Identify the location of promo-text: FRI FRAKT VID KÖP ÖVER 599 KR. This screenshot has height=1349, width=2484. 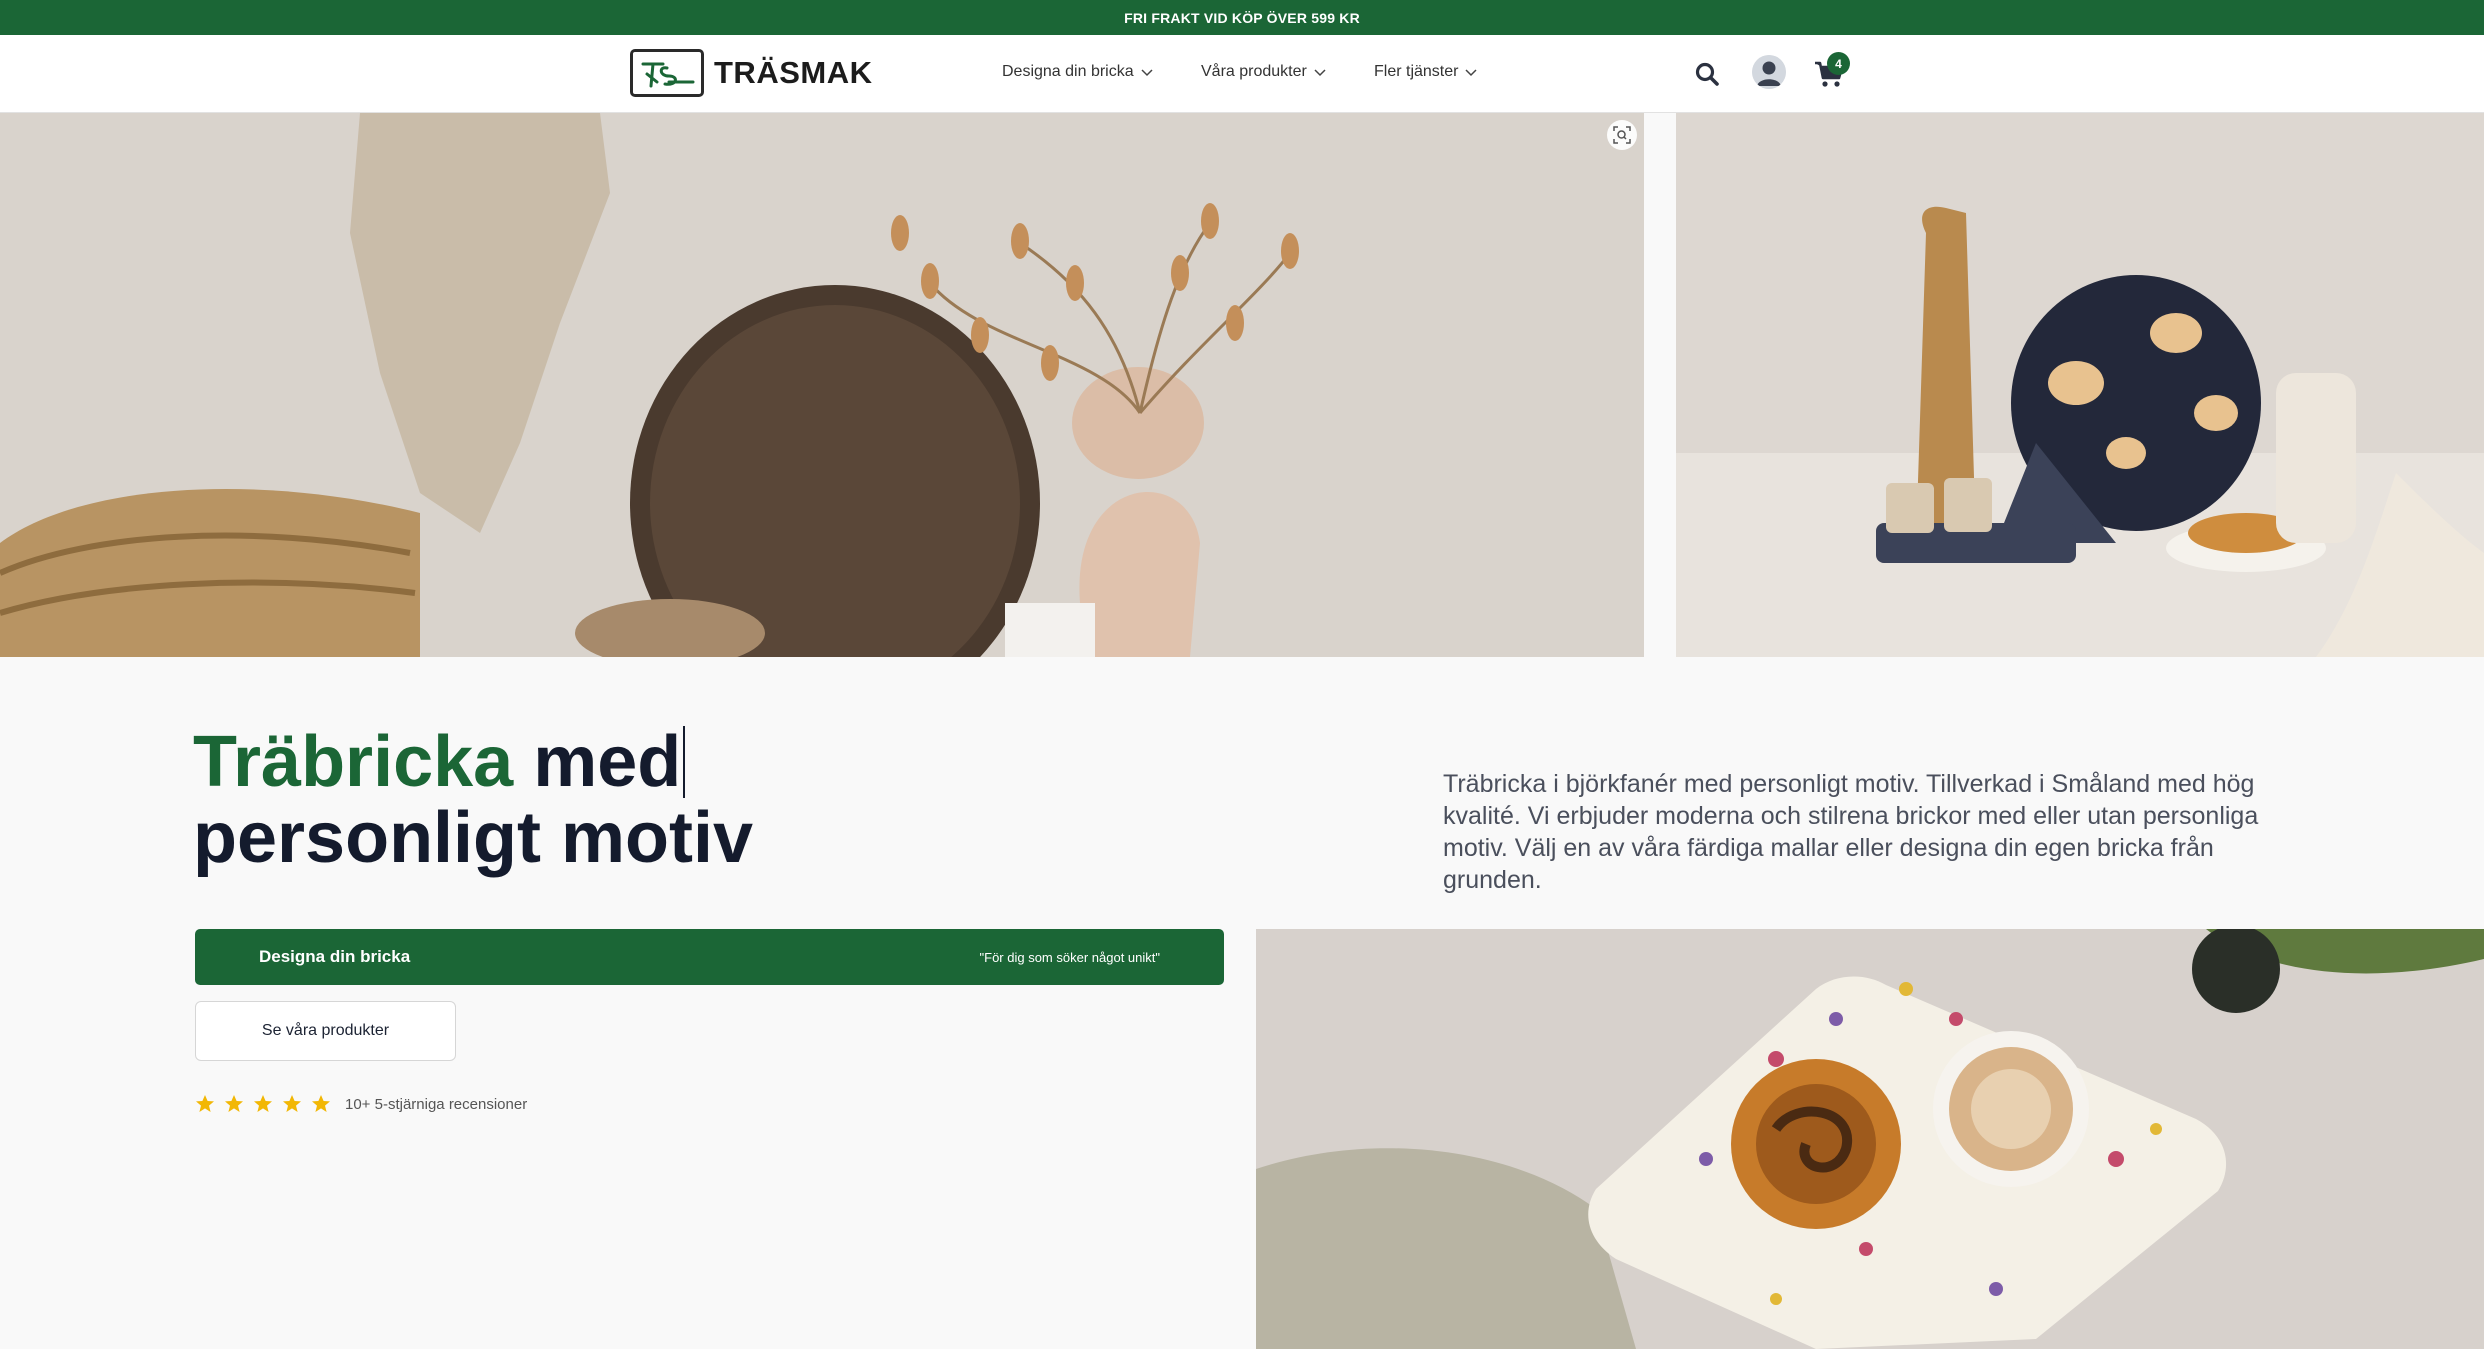
(1242, 17).